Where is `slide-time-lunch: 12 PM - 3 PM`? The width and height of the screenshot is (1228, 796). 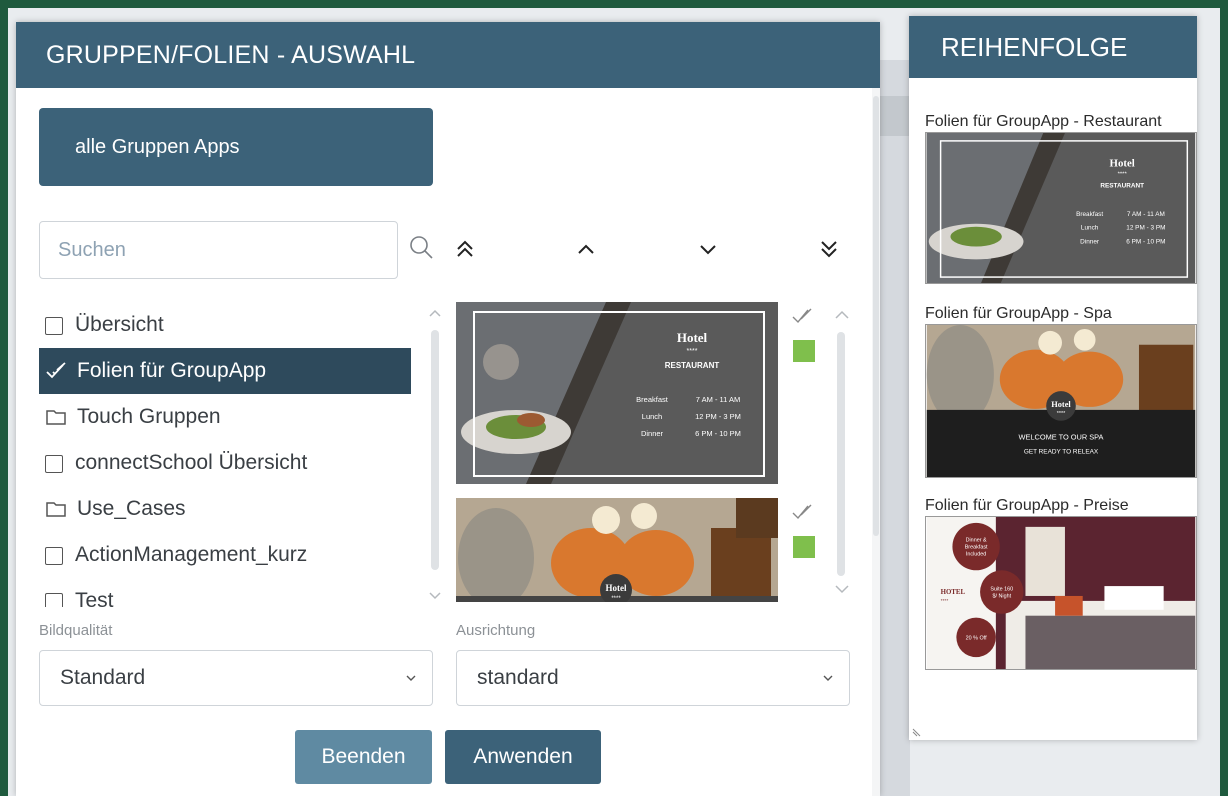 slide-time-lunch: 12 PM - 3 PM is located at coordinates (718, 416).